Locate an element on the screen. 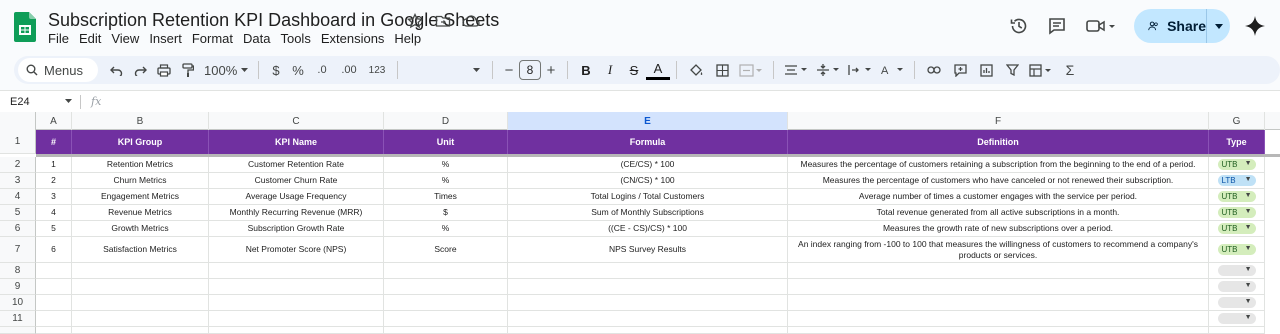  row-number: 8 is located at coordinates (18, 271).